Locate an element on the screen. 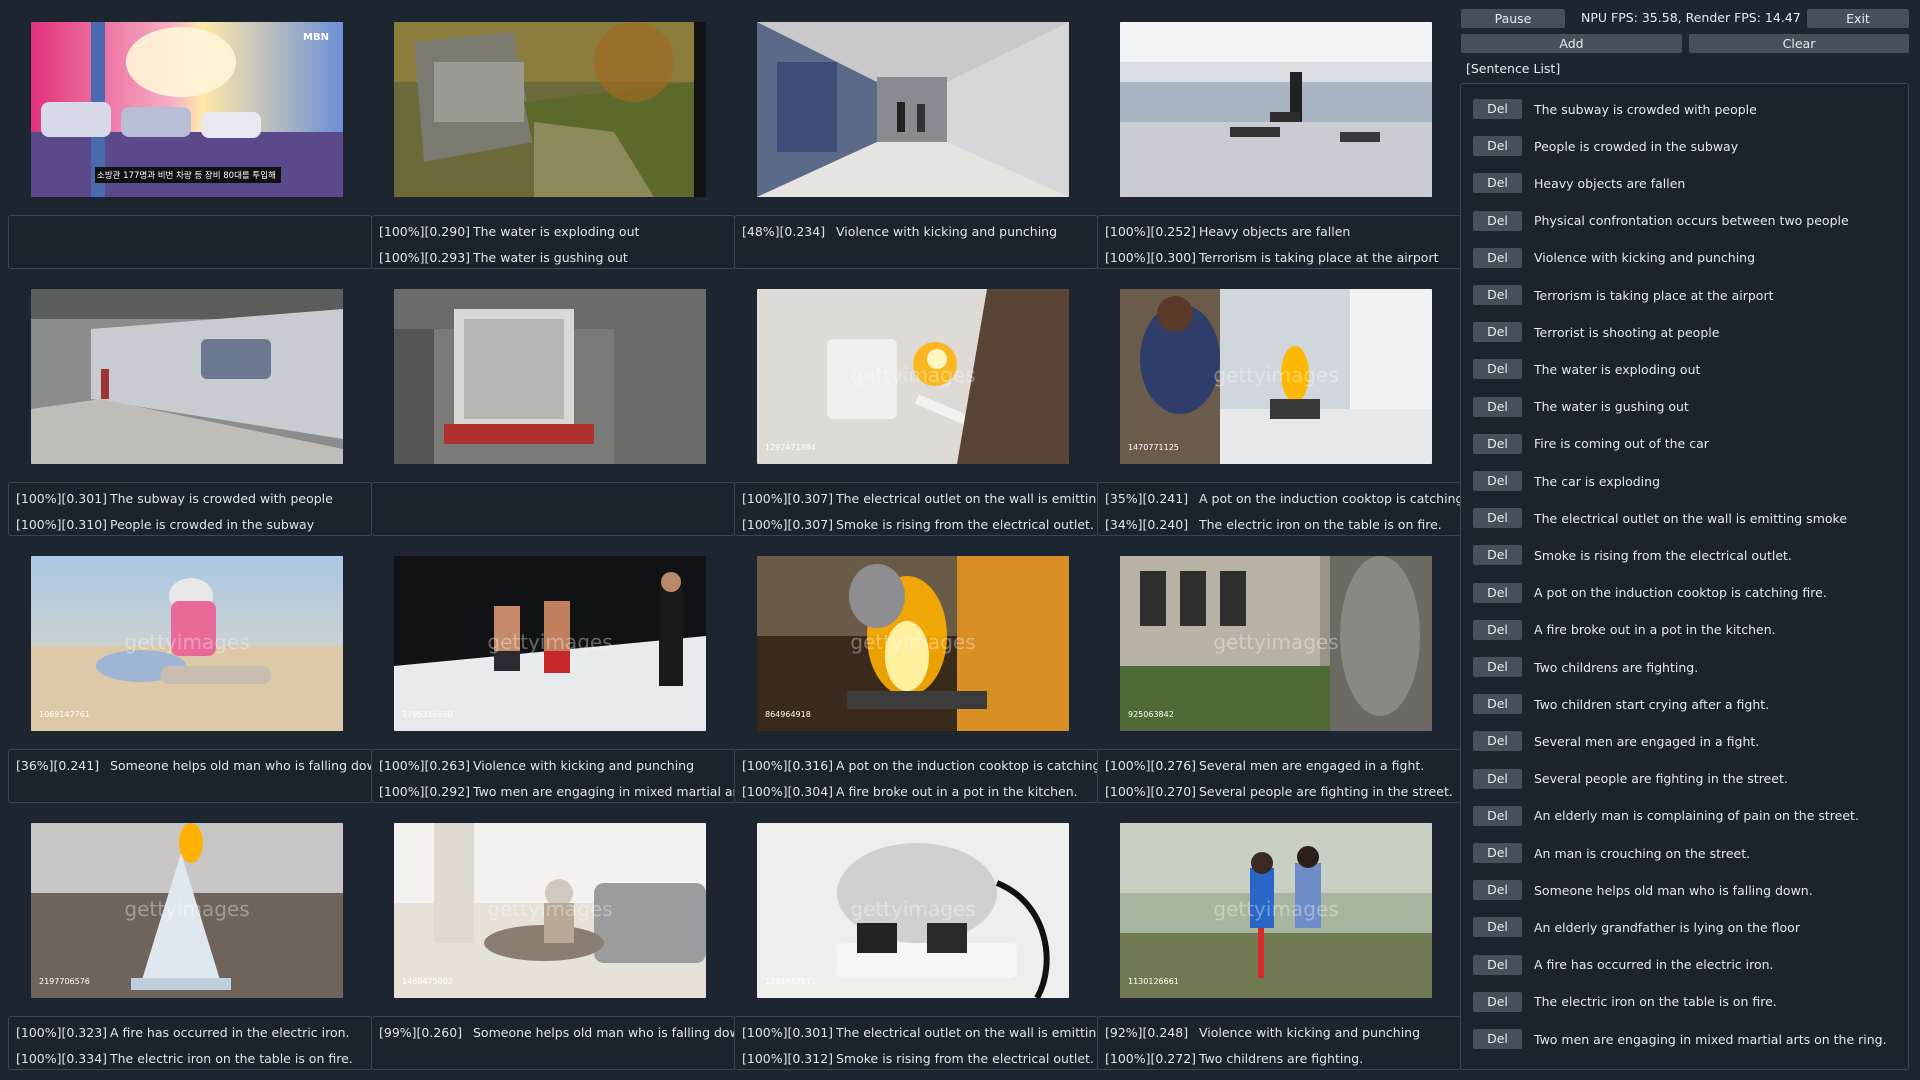 The width and height of the screenshot is (1920, 1080). video-frame: gettyimages 1297471884 is located at coordinates (913, 376).